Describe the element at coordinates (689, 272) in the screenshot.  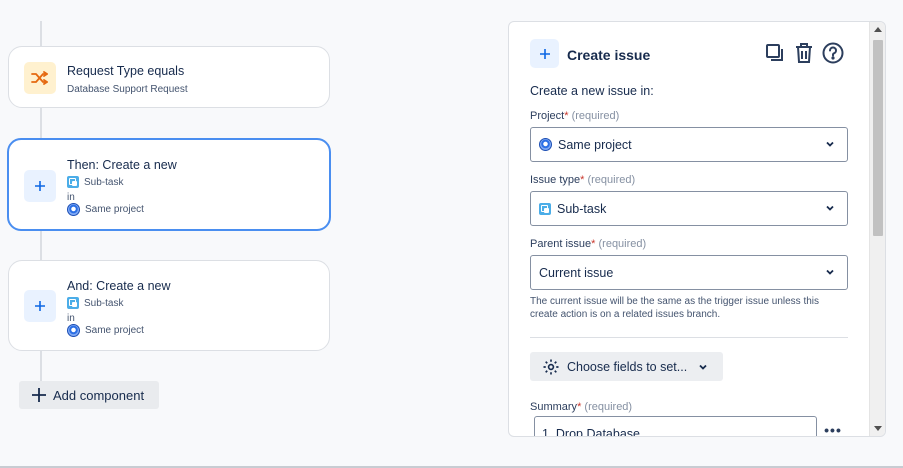
I see `parent-issue-select: Current issue` at that location.